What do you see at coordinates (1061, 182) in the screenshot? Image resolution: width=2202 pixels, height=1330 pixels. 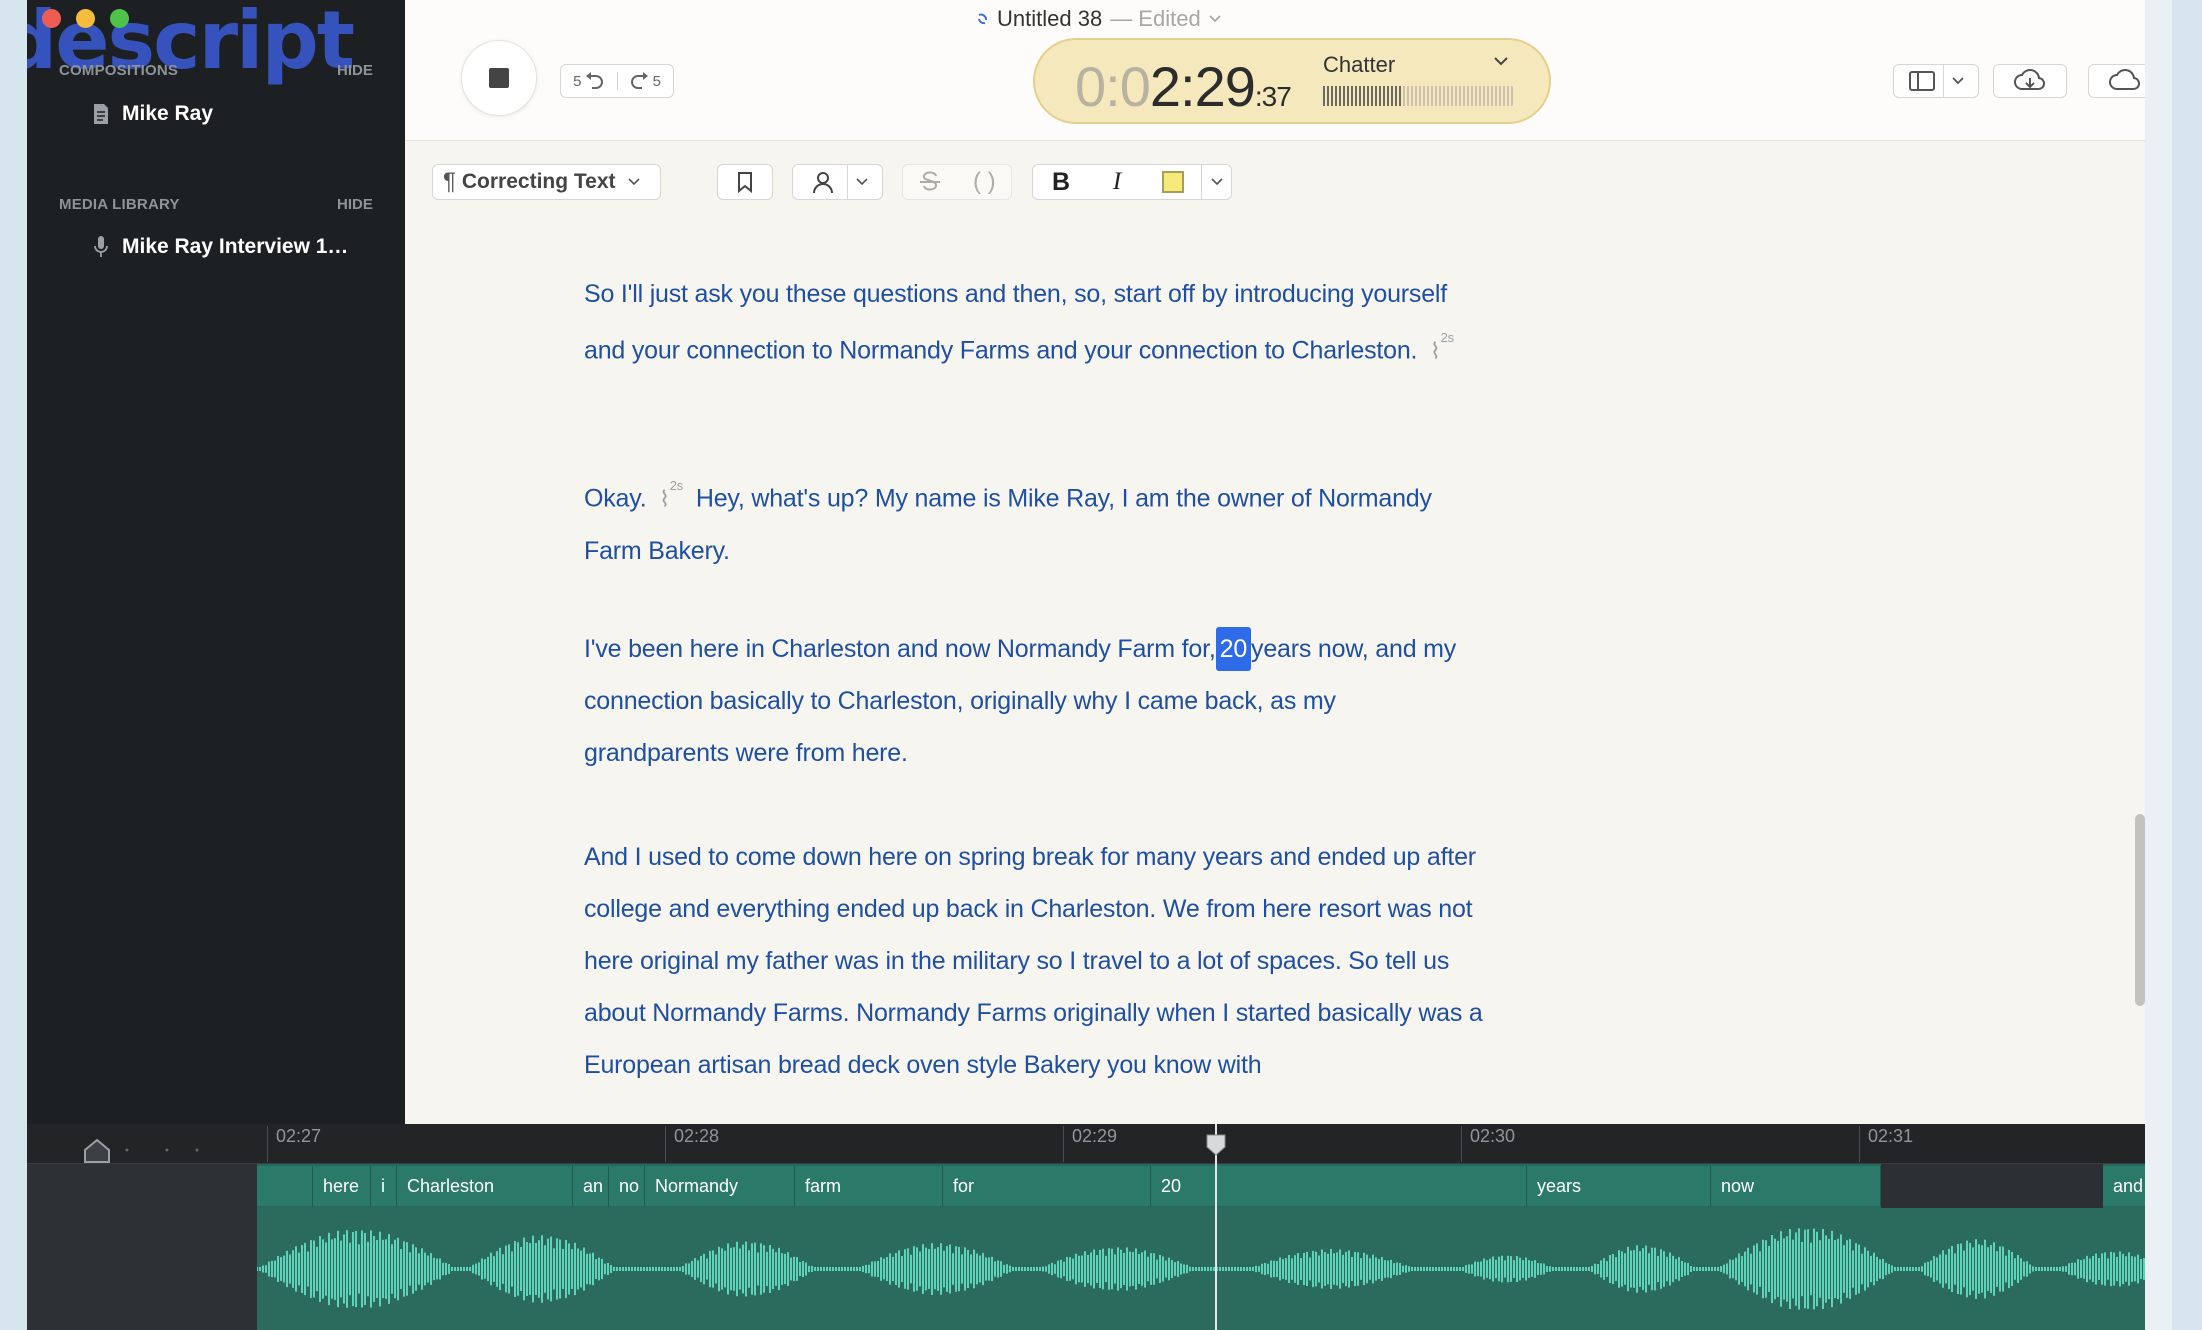 I see `bold-button: B` at bounding box center [1061, 182].